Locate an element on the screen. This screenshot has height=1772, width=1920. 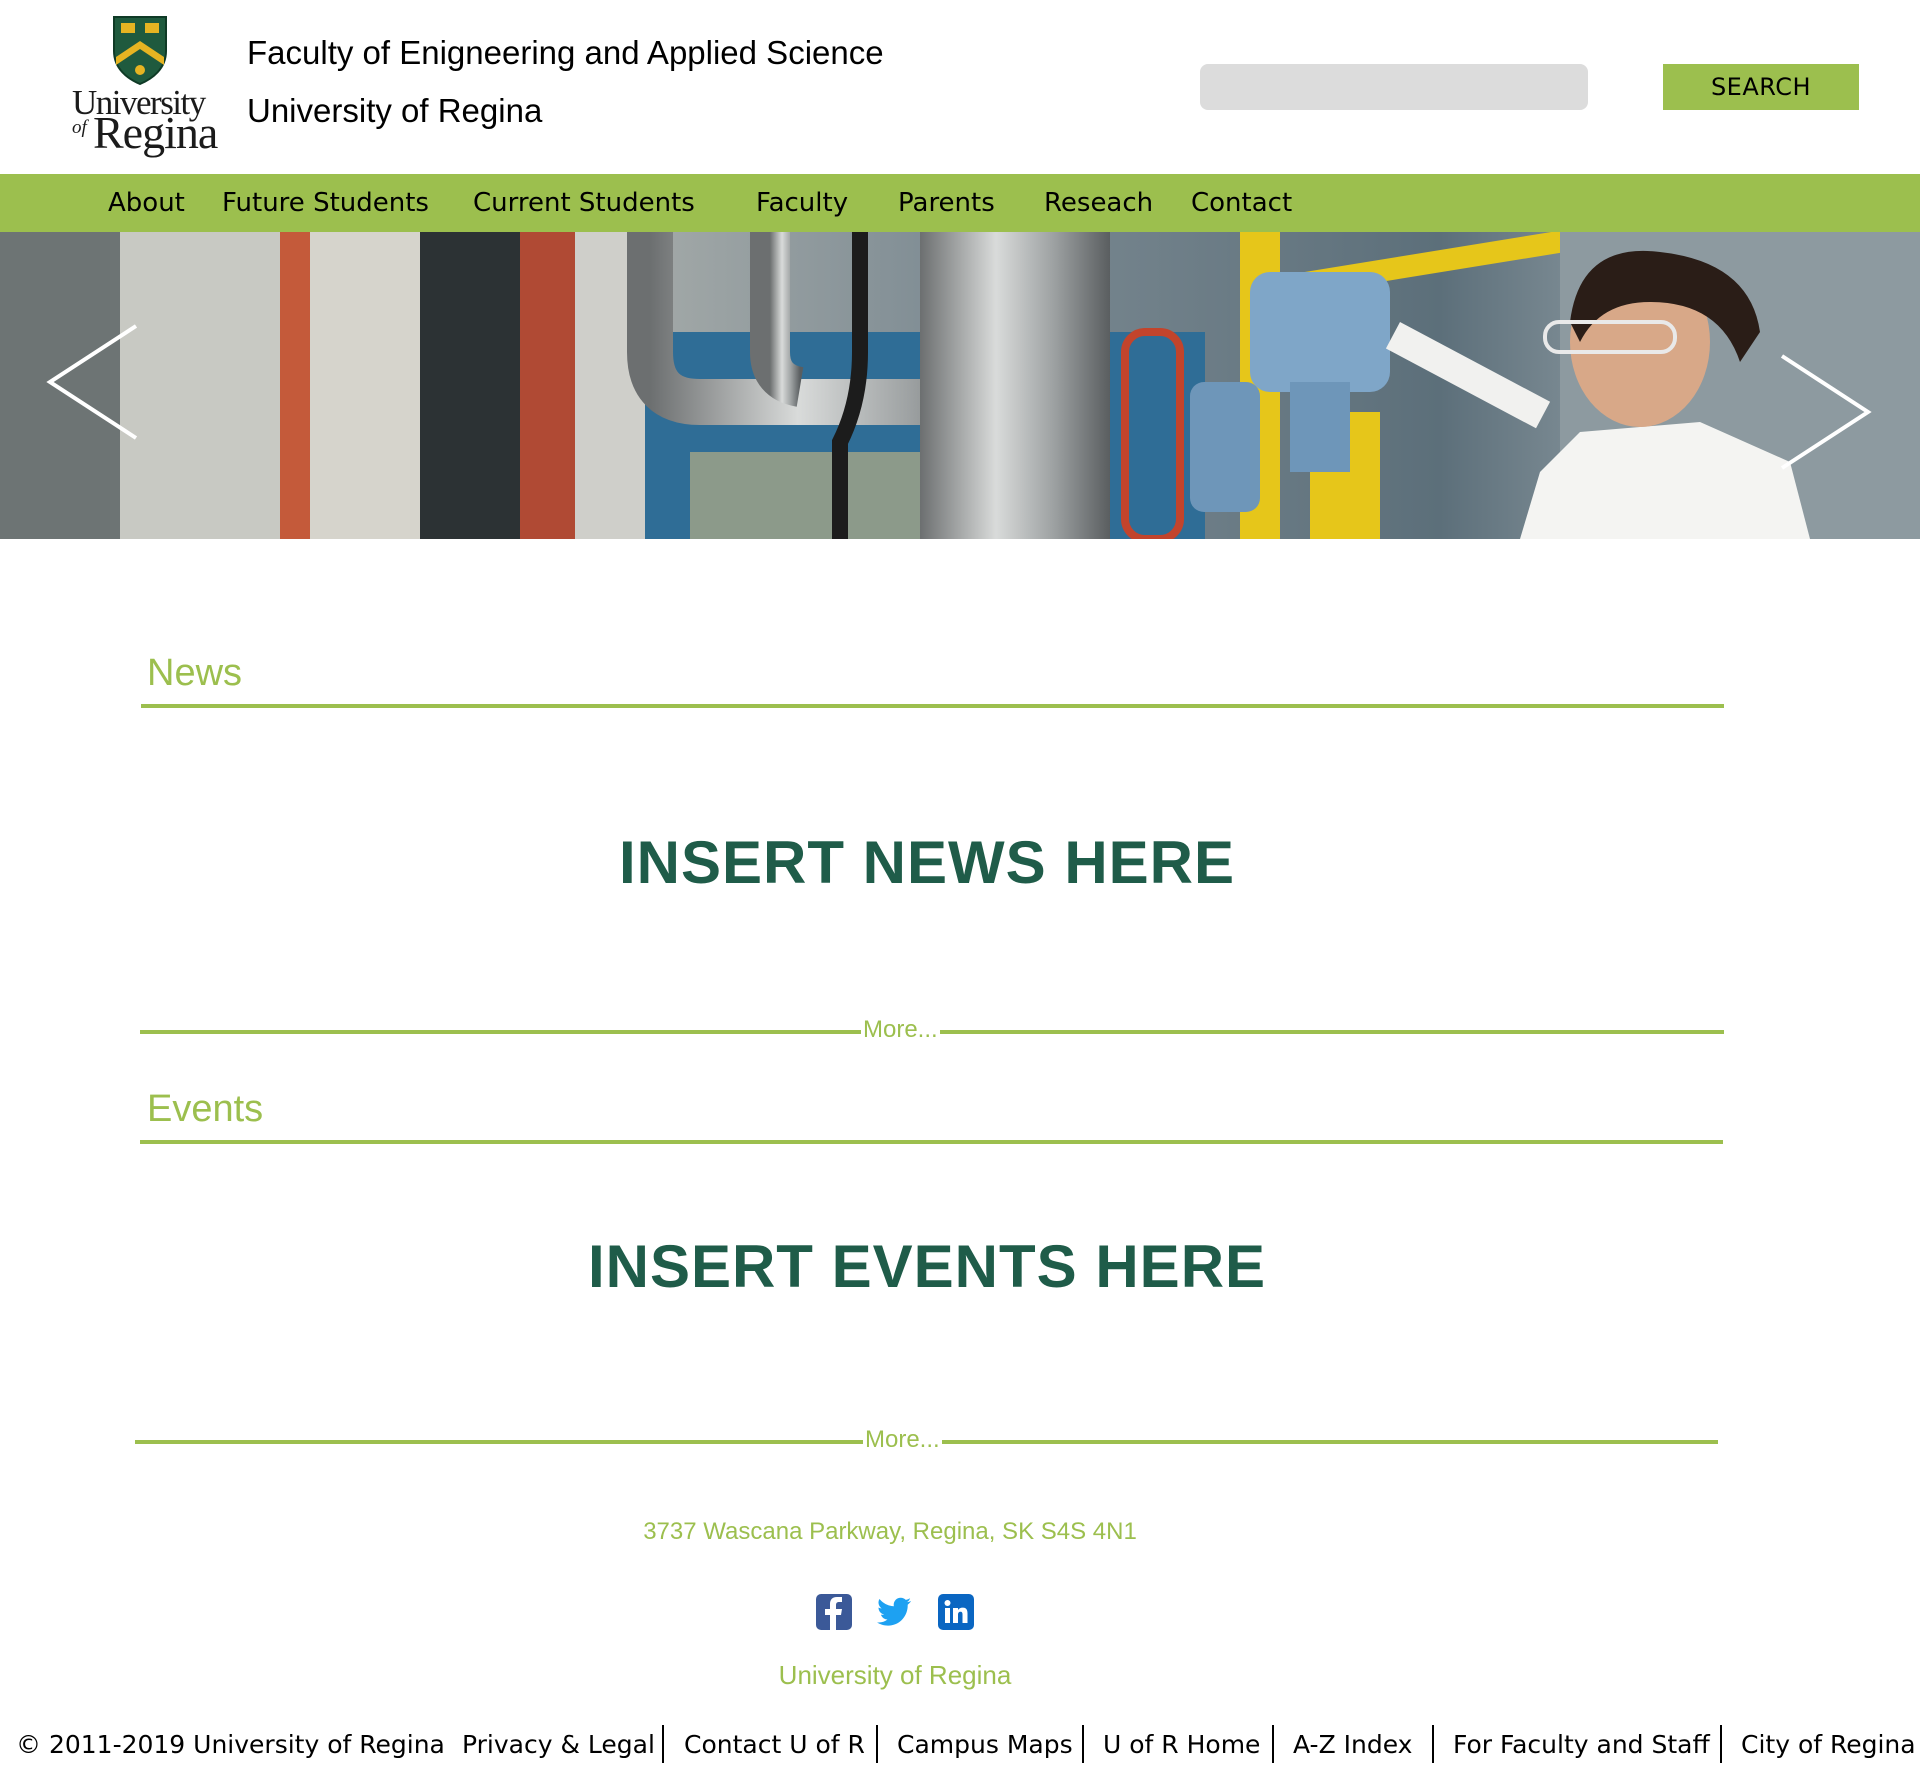
nav-item-research: Reseach is located at coordinates (1098, 203).